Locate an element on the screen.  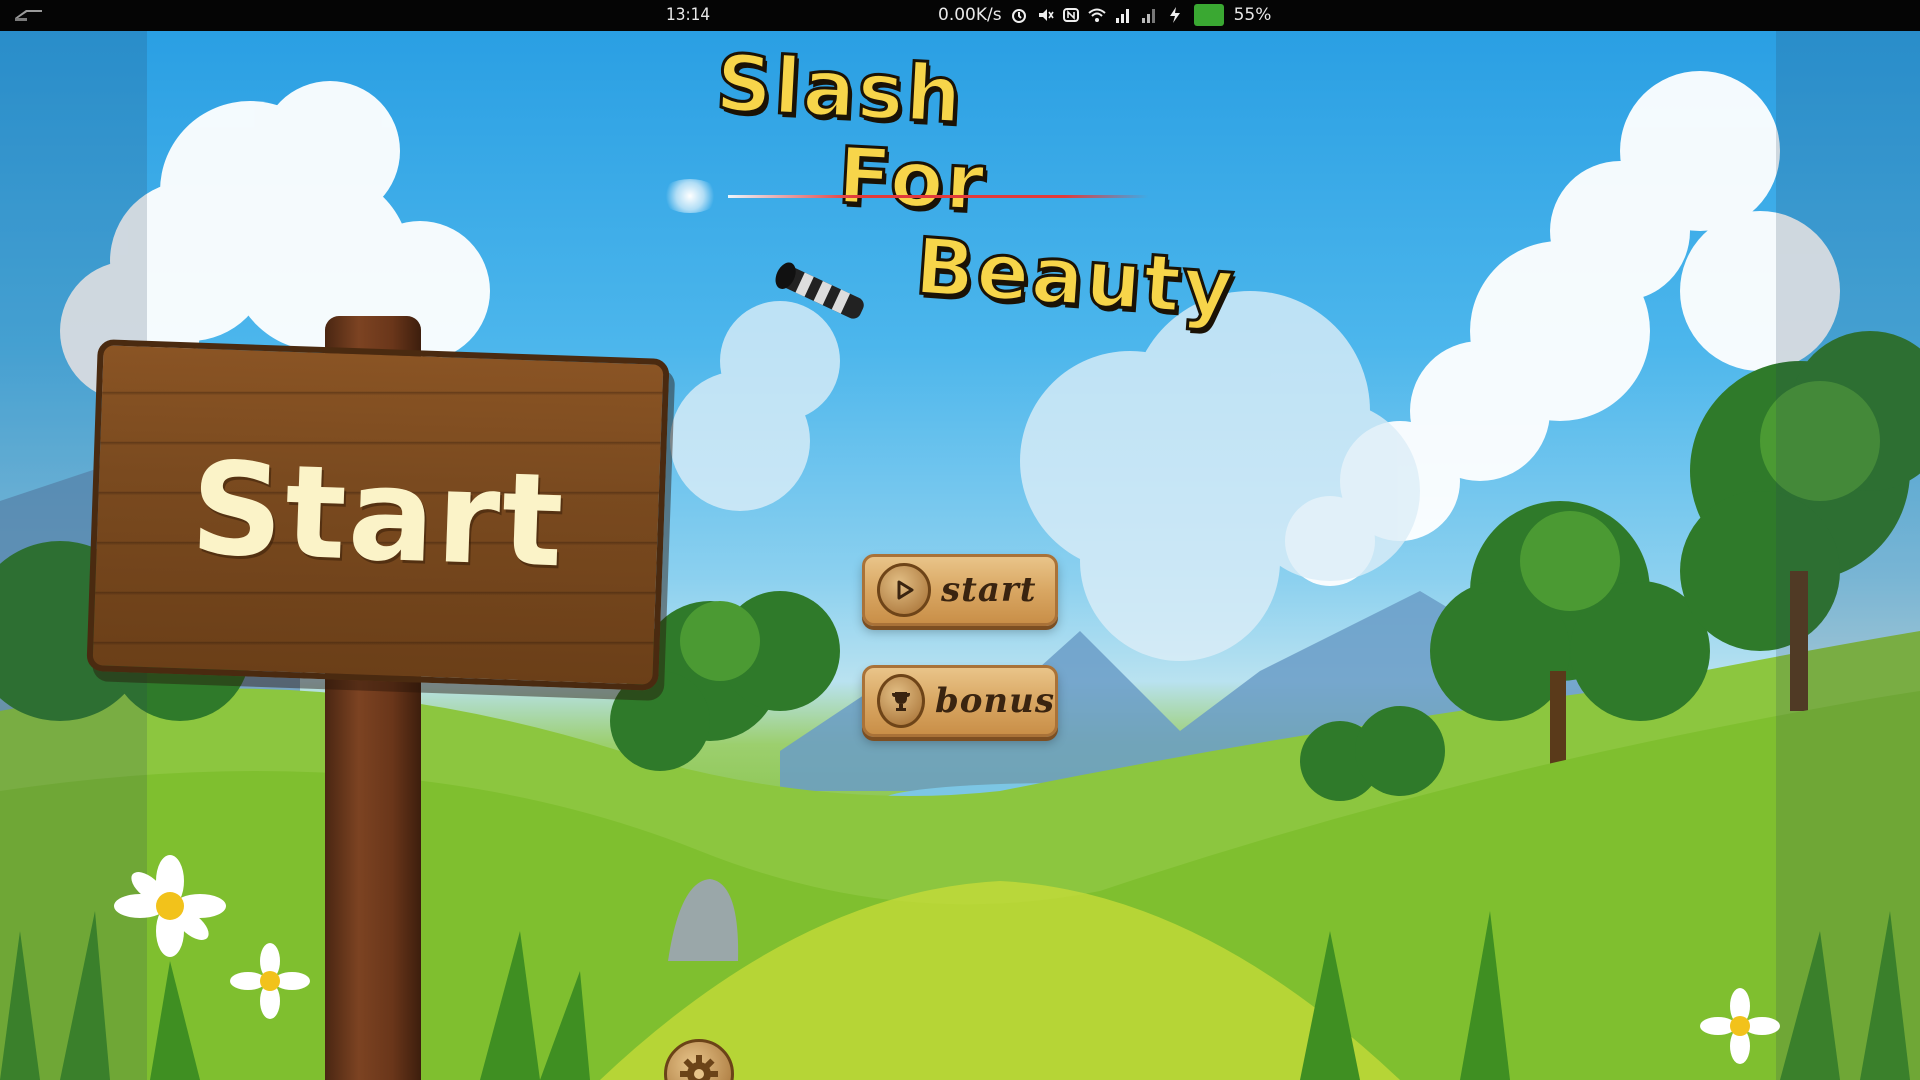
title-slash: Slash is located at coordinates (839, 90).